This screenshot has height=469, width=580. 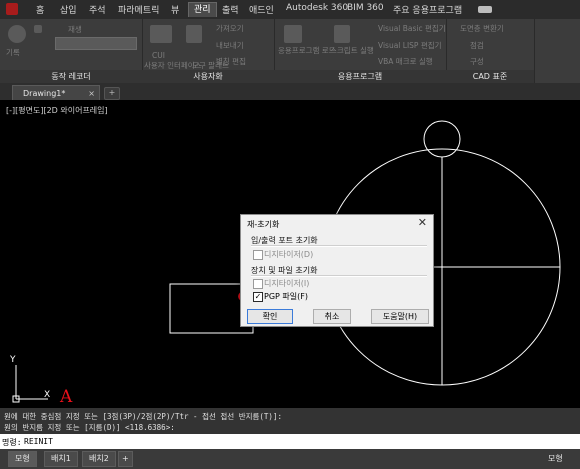 I want to click on ucs-x-label: X, so click(x=47, y=395).